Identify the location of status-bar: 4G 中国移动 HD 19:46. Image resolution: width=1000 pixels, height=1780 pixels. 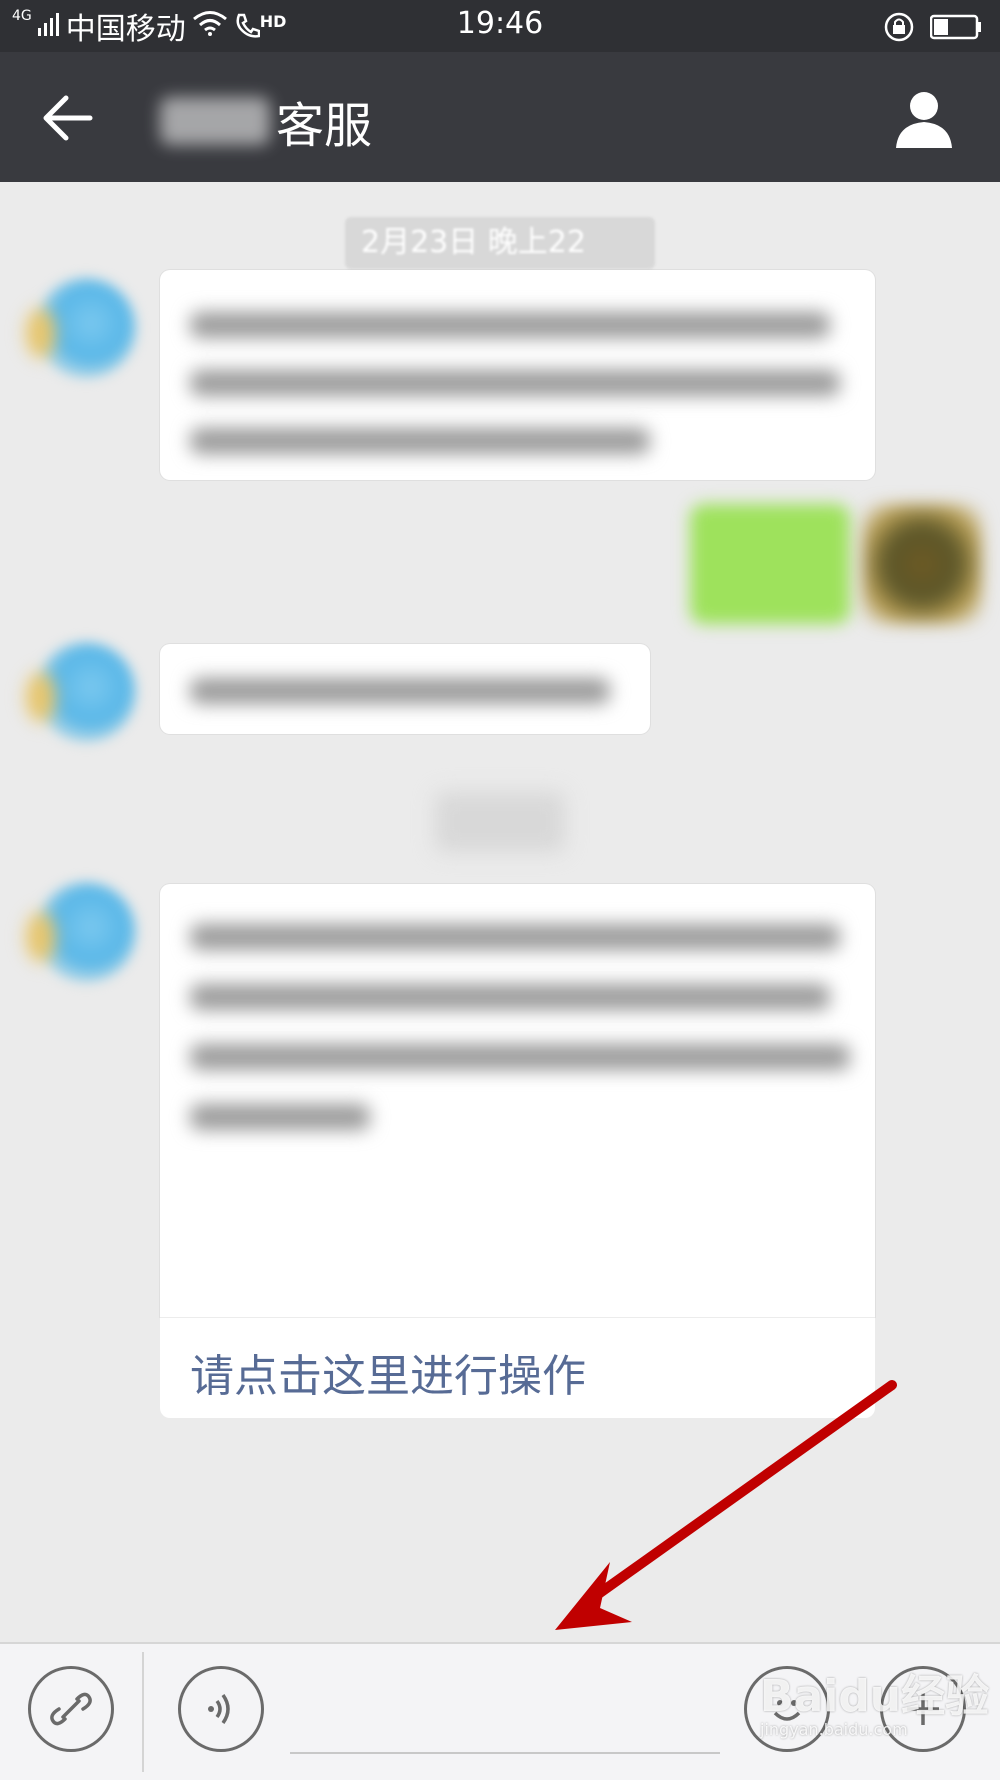
(500, 26).